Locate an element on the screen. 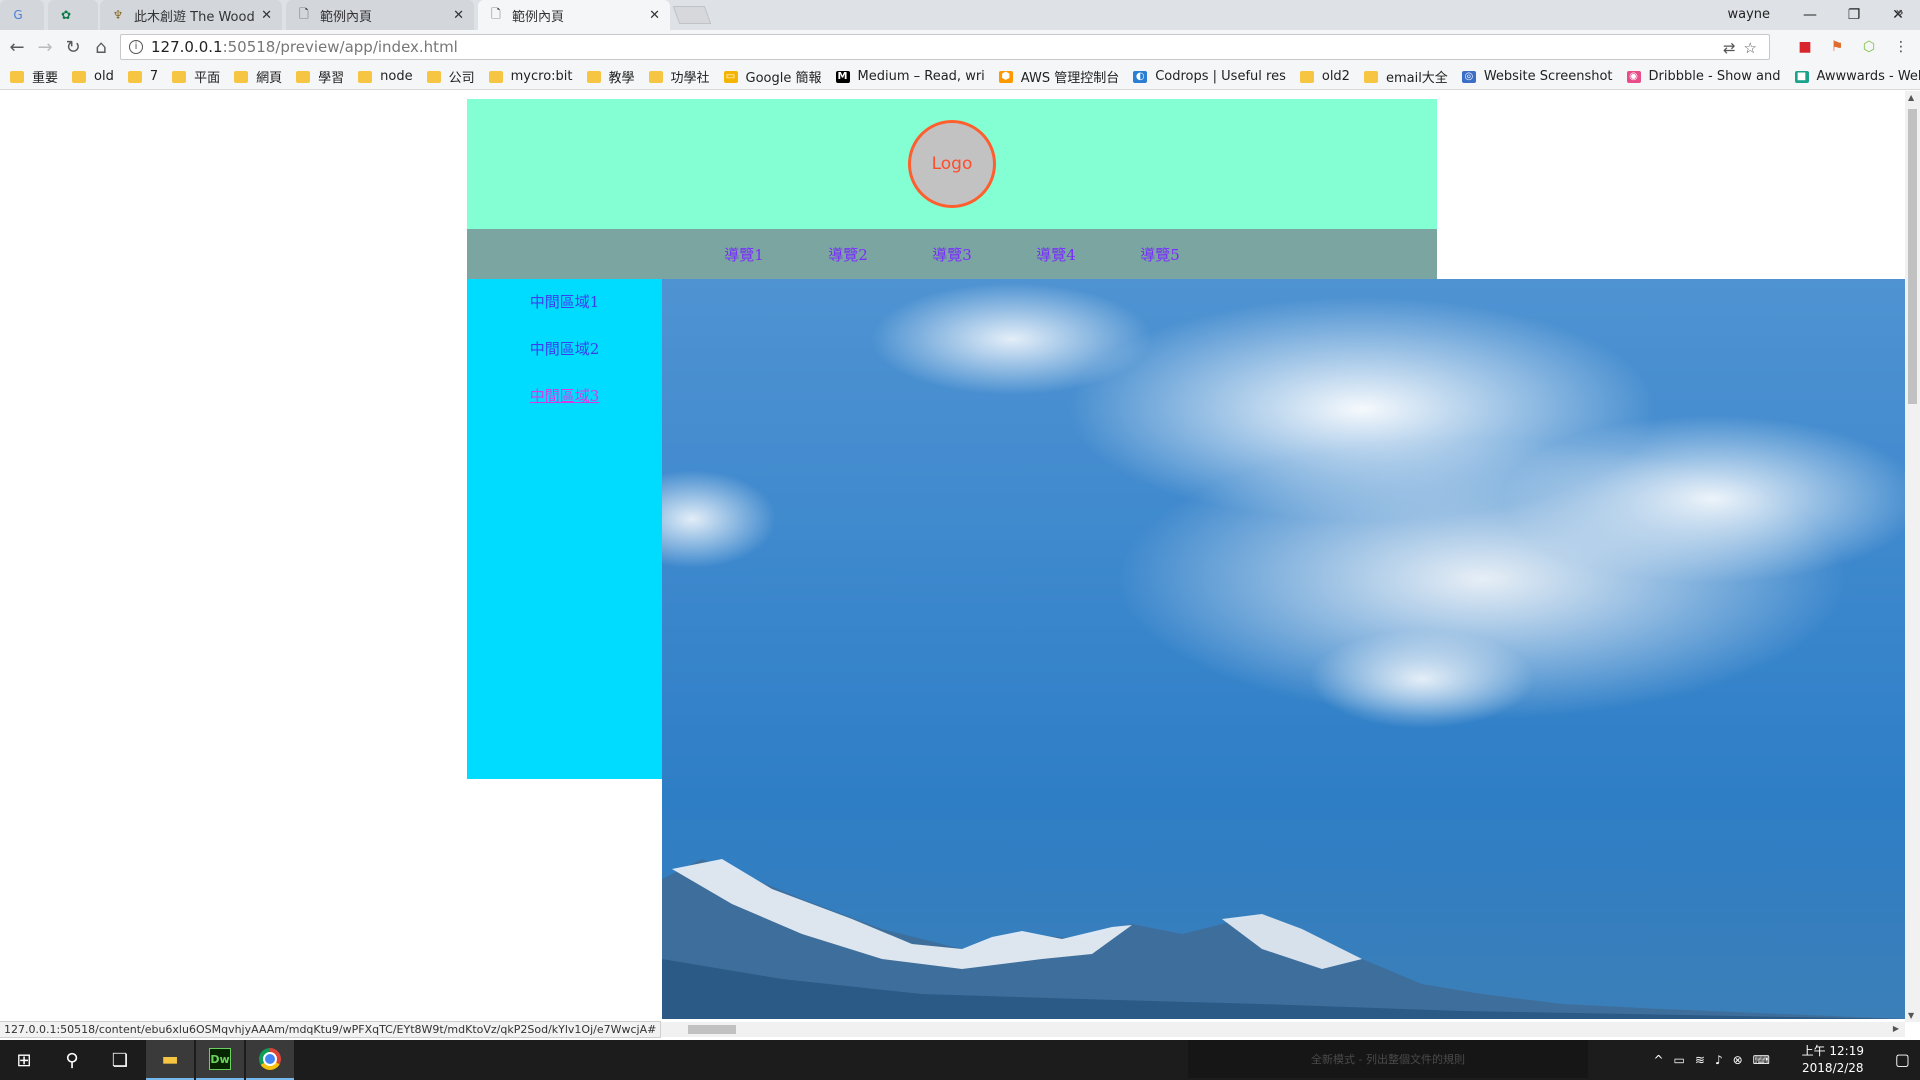  vertical-scrollbar: ▲ ▼ is located at coordinates (1912, 556).